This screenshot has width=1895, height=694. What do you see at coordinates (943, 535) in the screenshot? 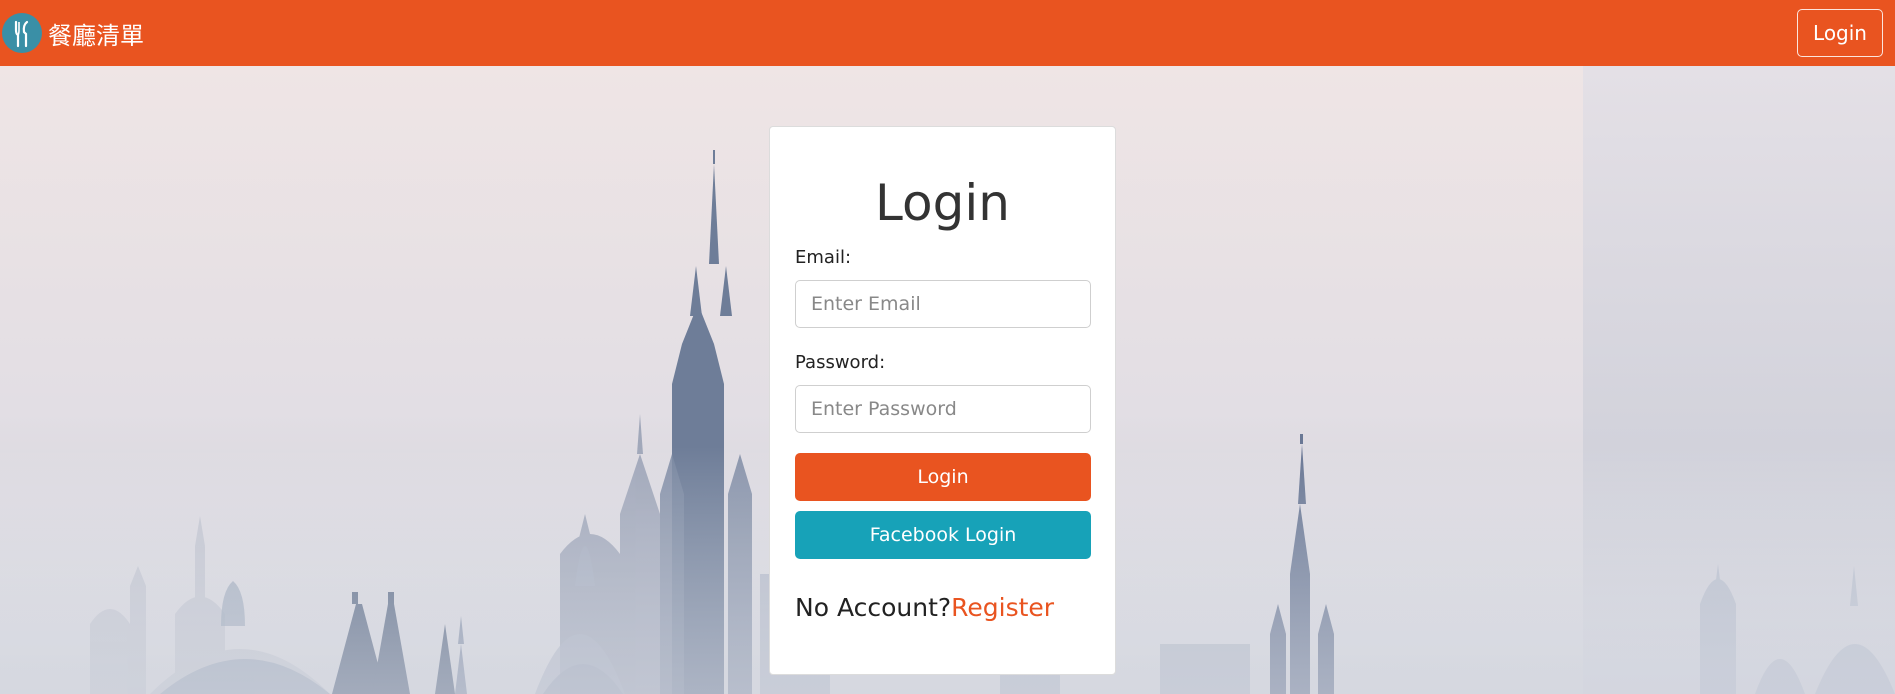
I see `facebook-login-button: Facebook Login` at bounding box center [943, 535].